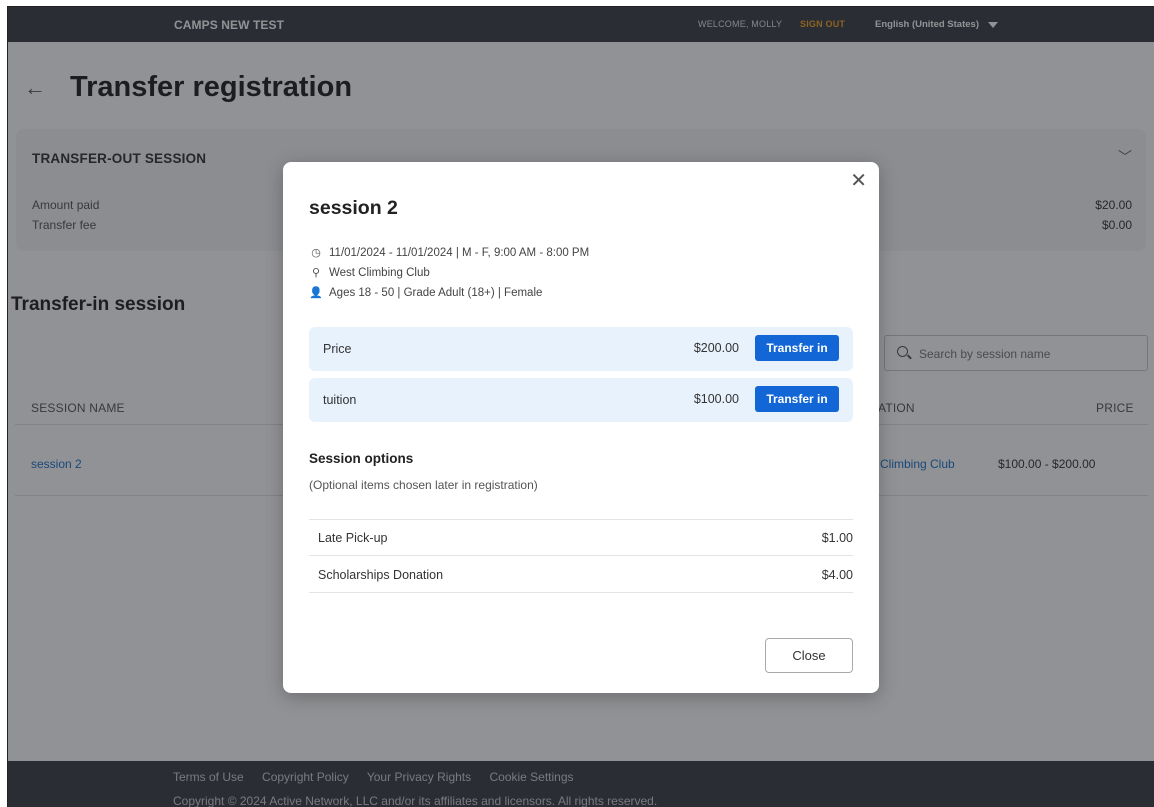  Describe the element at coordinates (316, 273) in the screenshot. I see `location-pin-icon: ⚲` at that location.